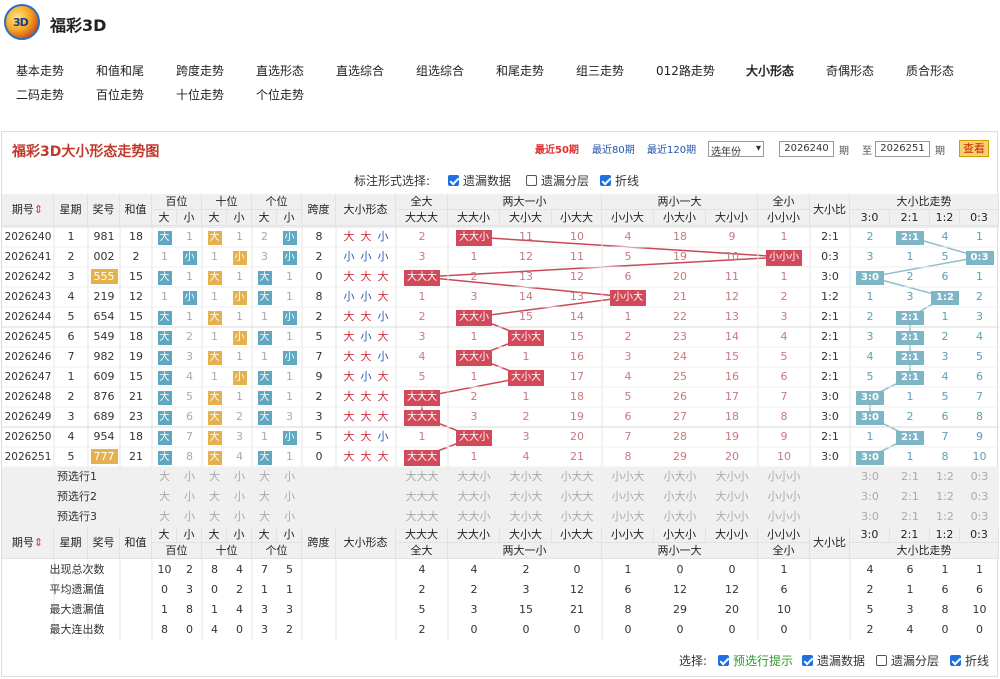 The height and width of the screenshot is (679, 1000). What do you see at coordinates (613, 148) in the screenshot?
I see `recent-80-link: 最近80期` at bounding box center [613, 148].